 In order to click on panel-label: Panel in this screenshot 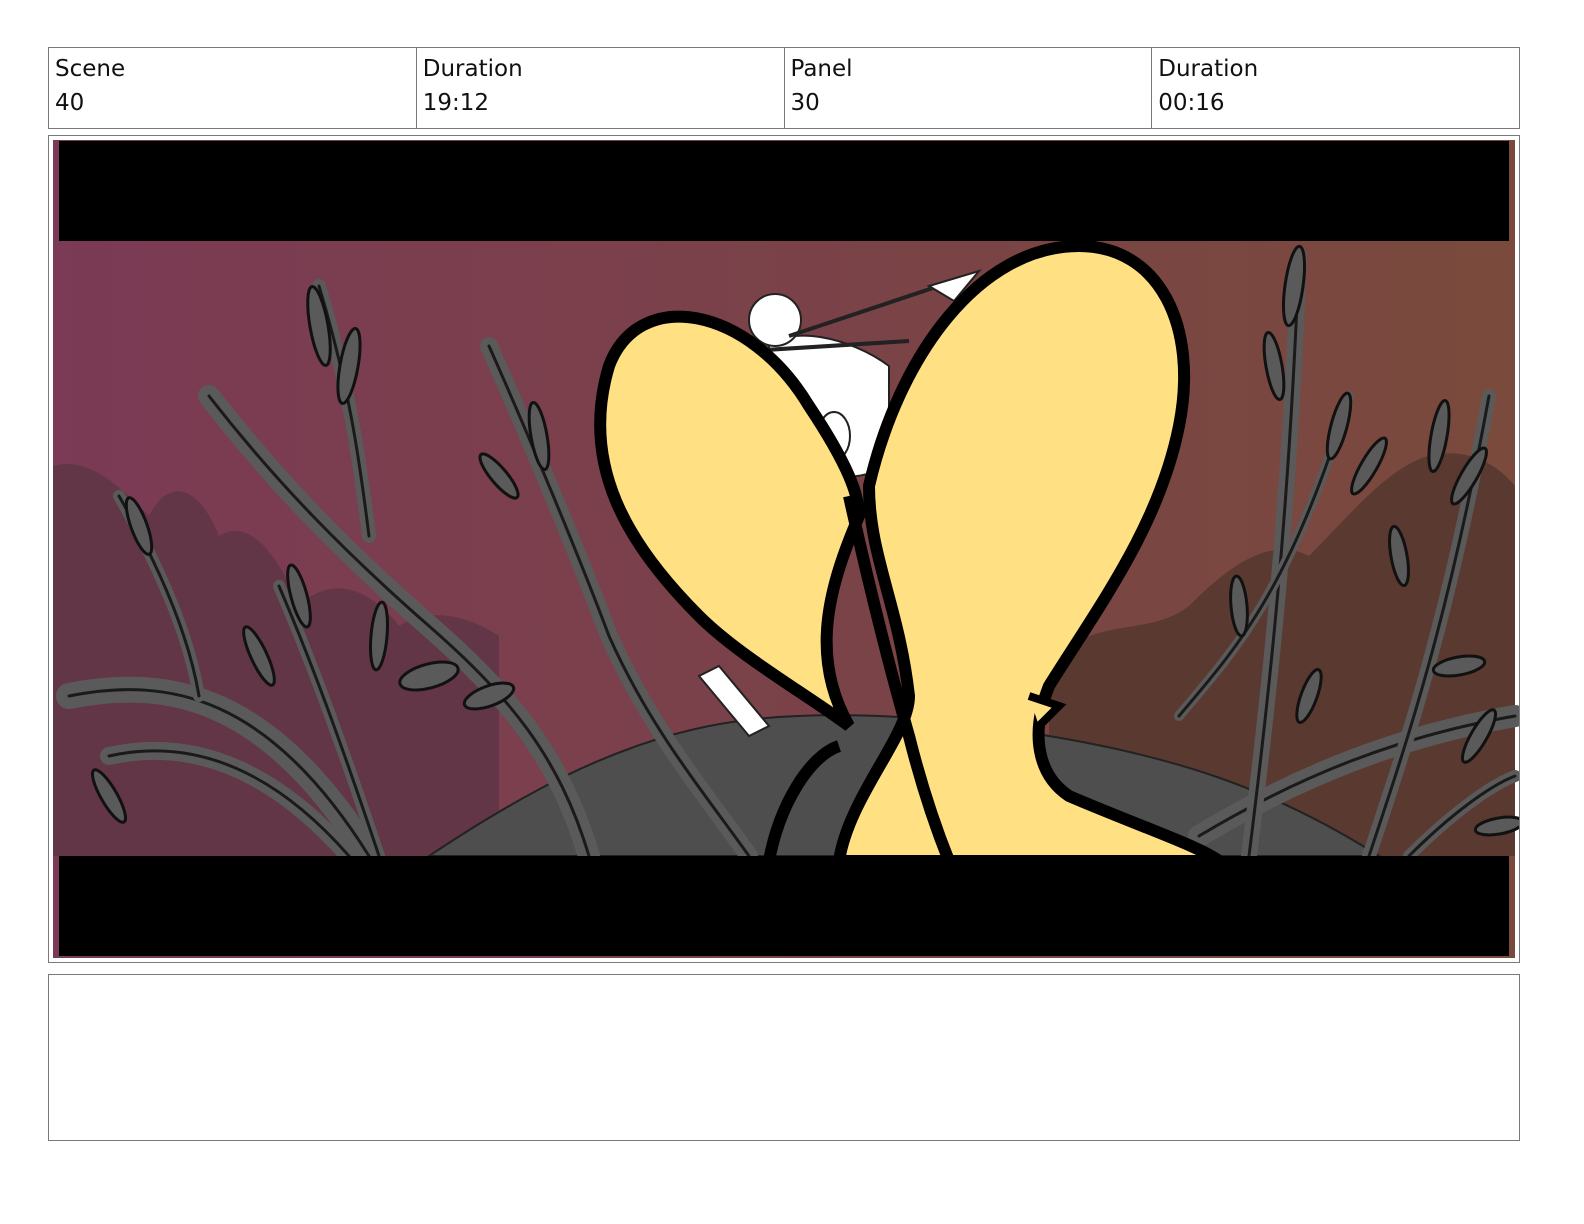, I will do `click(821, 69)`.